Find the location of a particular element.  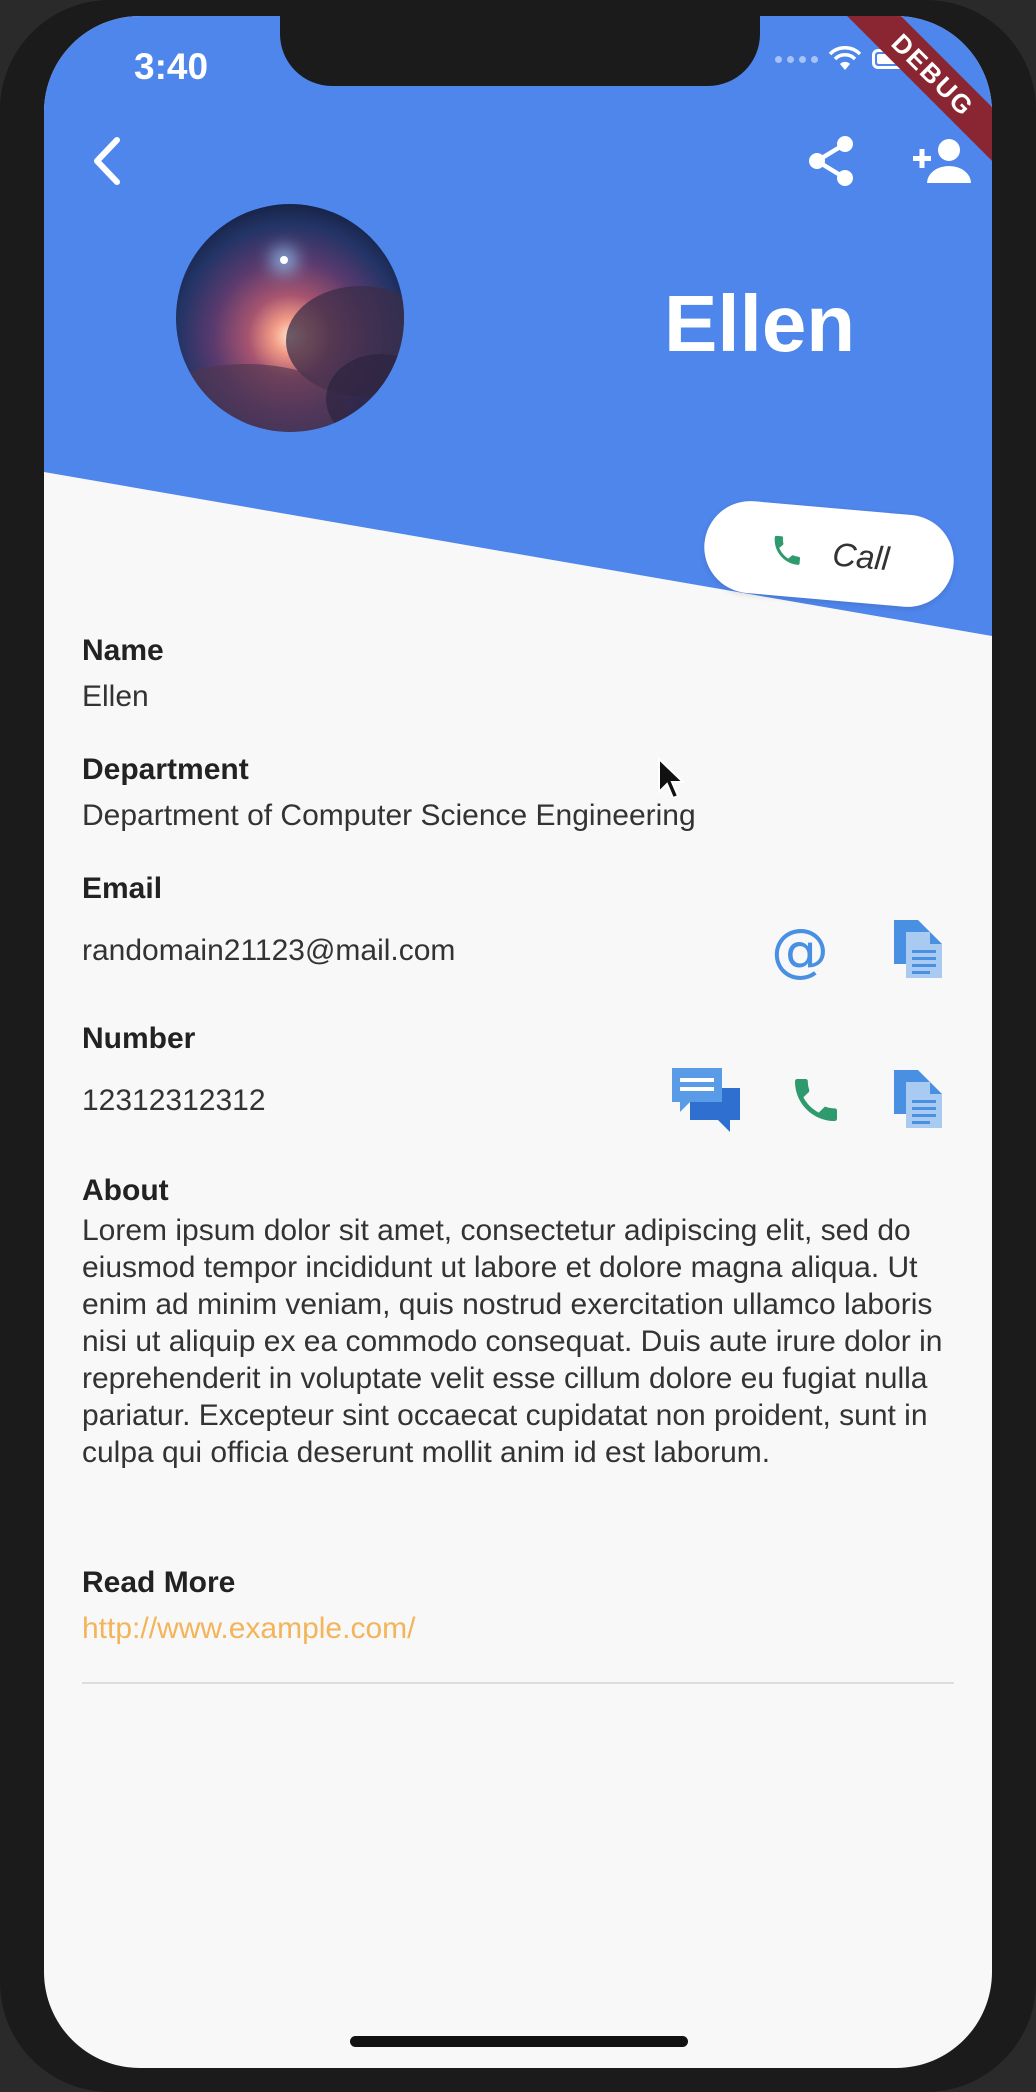

copy-email-button is located at coordinates (918, 949).